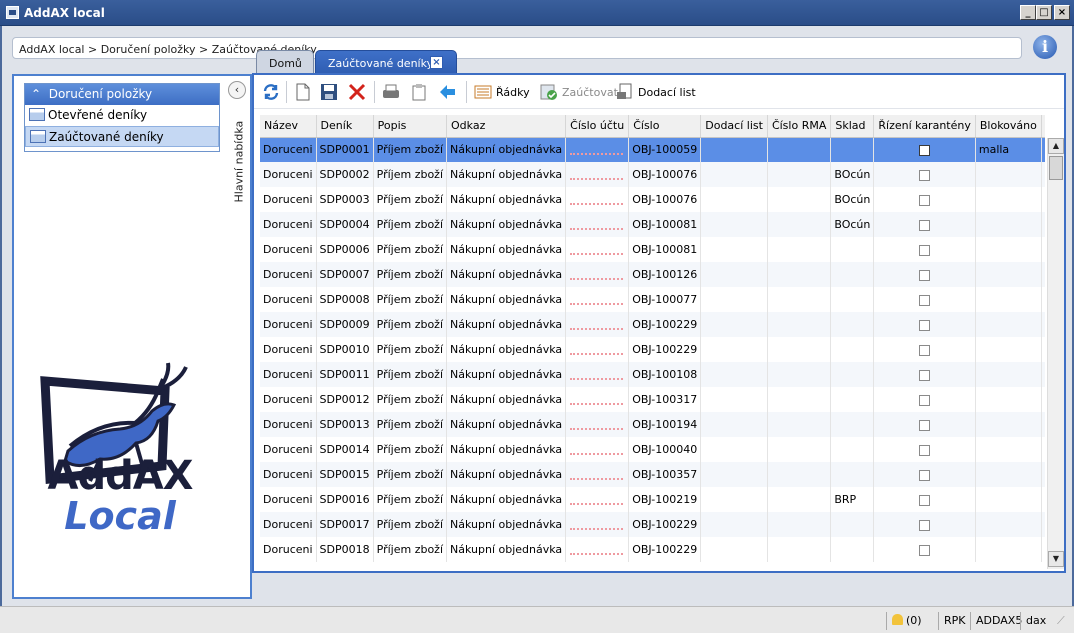 Image resolution: width=1074 pixels, height=633 pixels. What do you see at coordinates (237, 90) in the screenshot?
I see `collapse-pane-button: ‹` at bounding box center [237, 90].